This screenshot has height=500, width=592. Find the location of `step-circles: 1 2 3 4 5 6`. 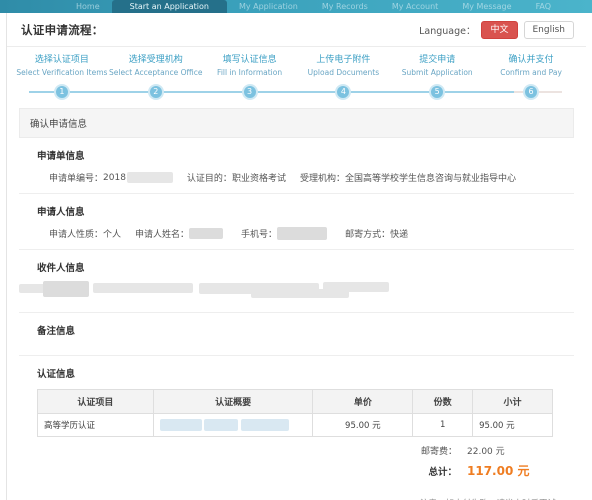

step-circles: 1 2 3 4 5 6 is located at coordinates (296, 92).